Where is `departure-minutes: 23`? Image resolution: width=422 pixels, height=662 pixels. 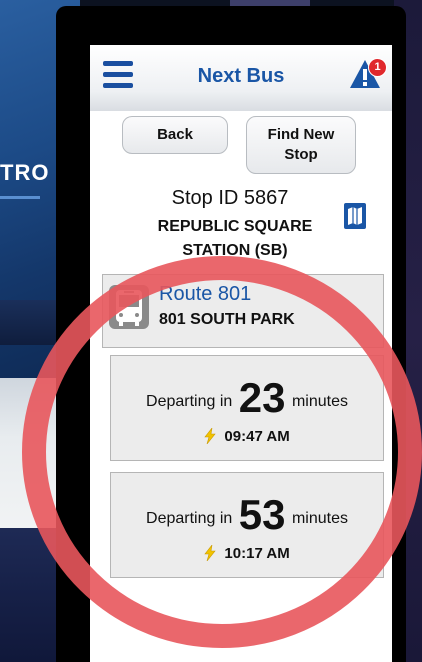 departure-minutes: 23 is located at coordinates (262, 397).